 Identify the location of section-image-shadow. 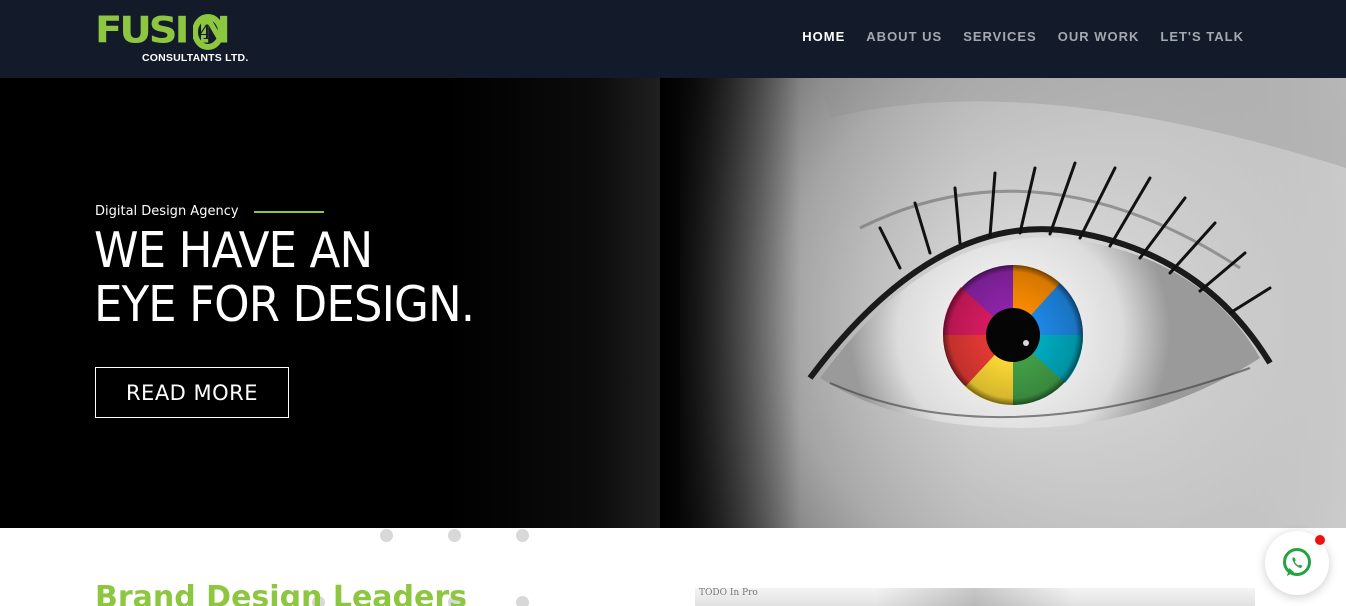
(975, 597).